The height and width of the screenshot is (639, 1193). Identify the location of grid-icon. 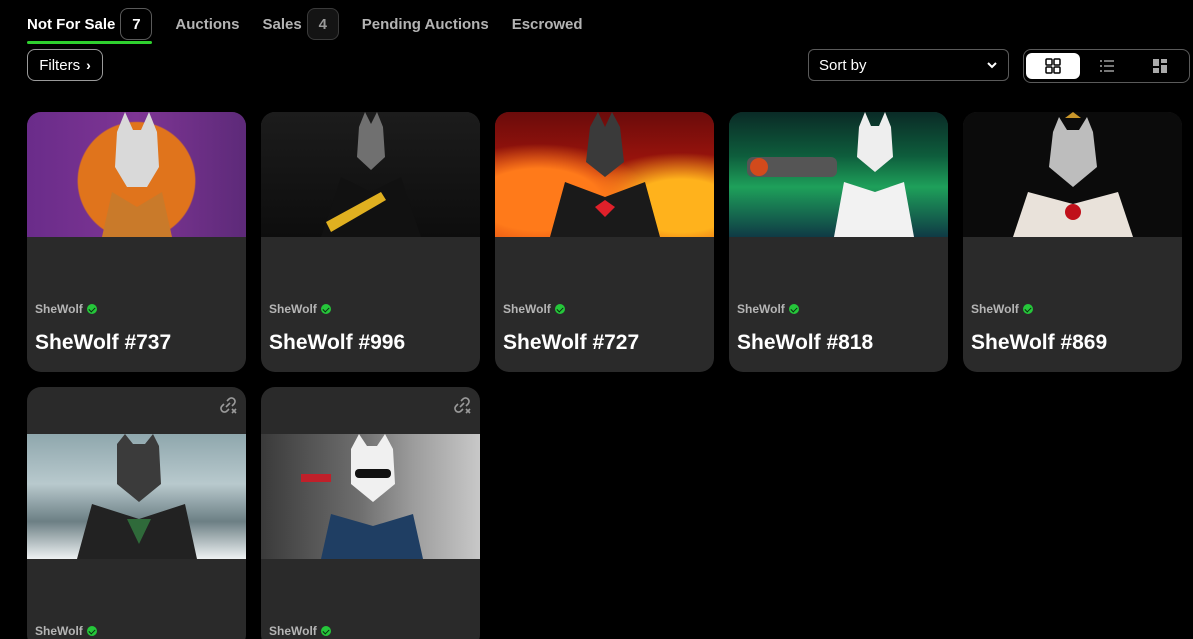
(1053, 66).